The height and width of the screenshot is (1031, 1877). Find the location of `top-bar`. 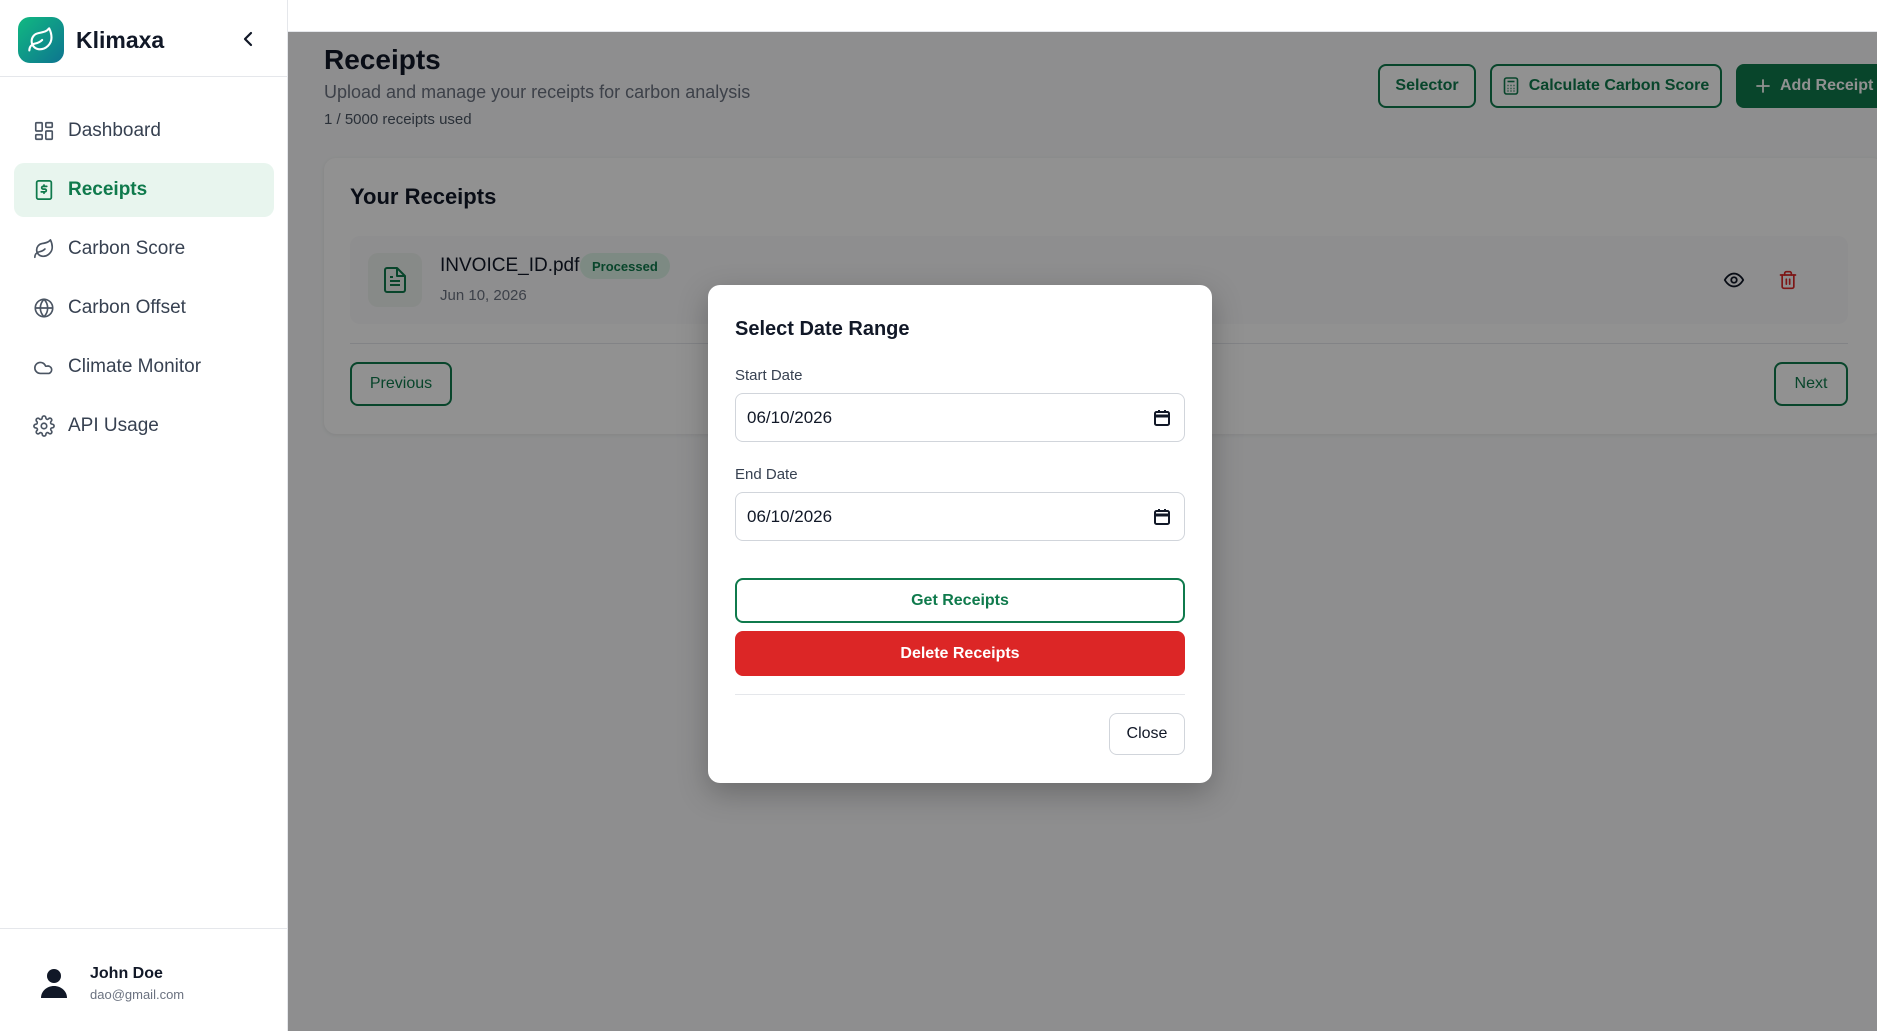

top-bar is located at coordinates (1082, 16).